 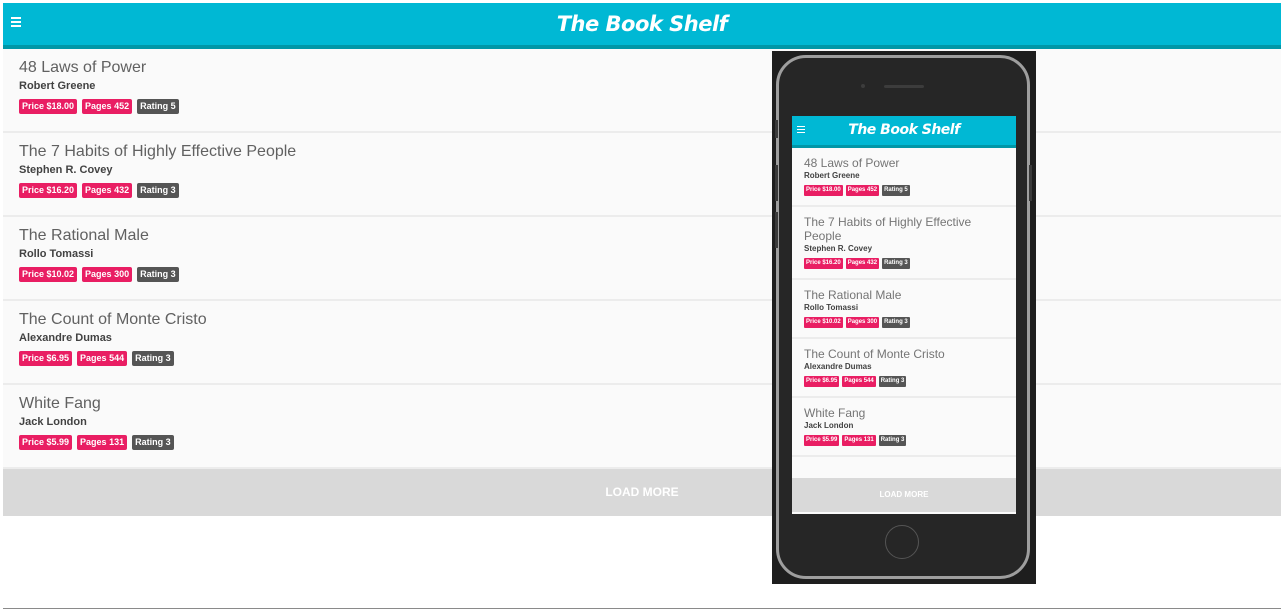 I want to click on mobile-app-title: The Book Shelf, so click(x=904, y=130).